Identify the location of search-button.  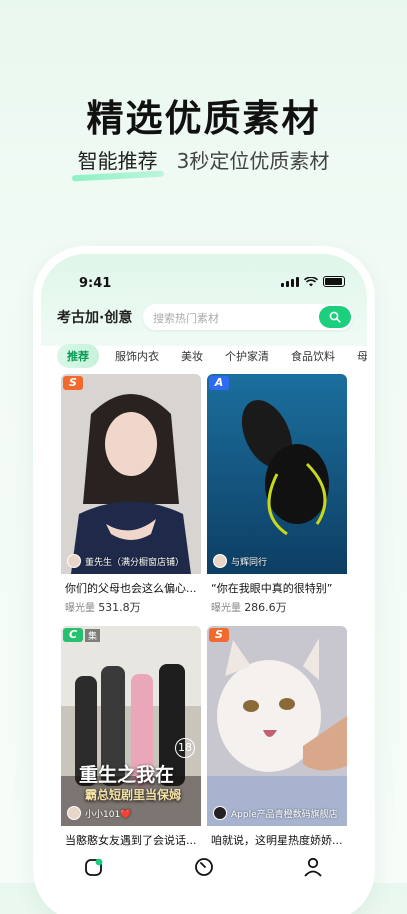
(335, 317).